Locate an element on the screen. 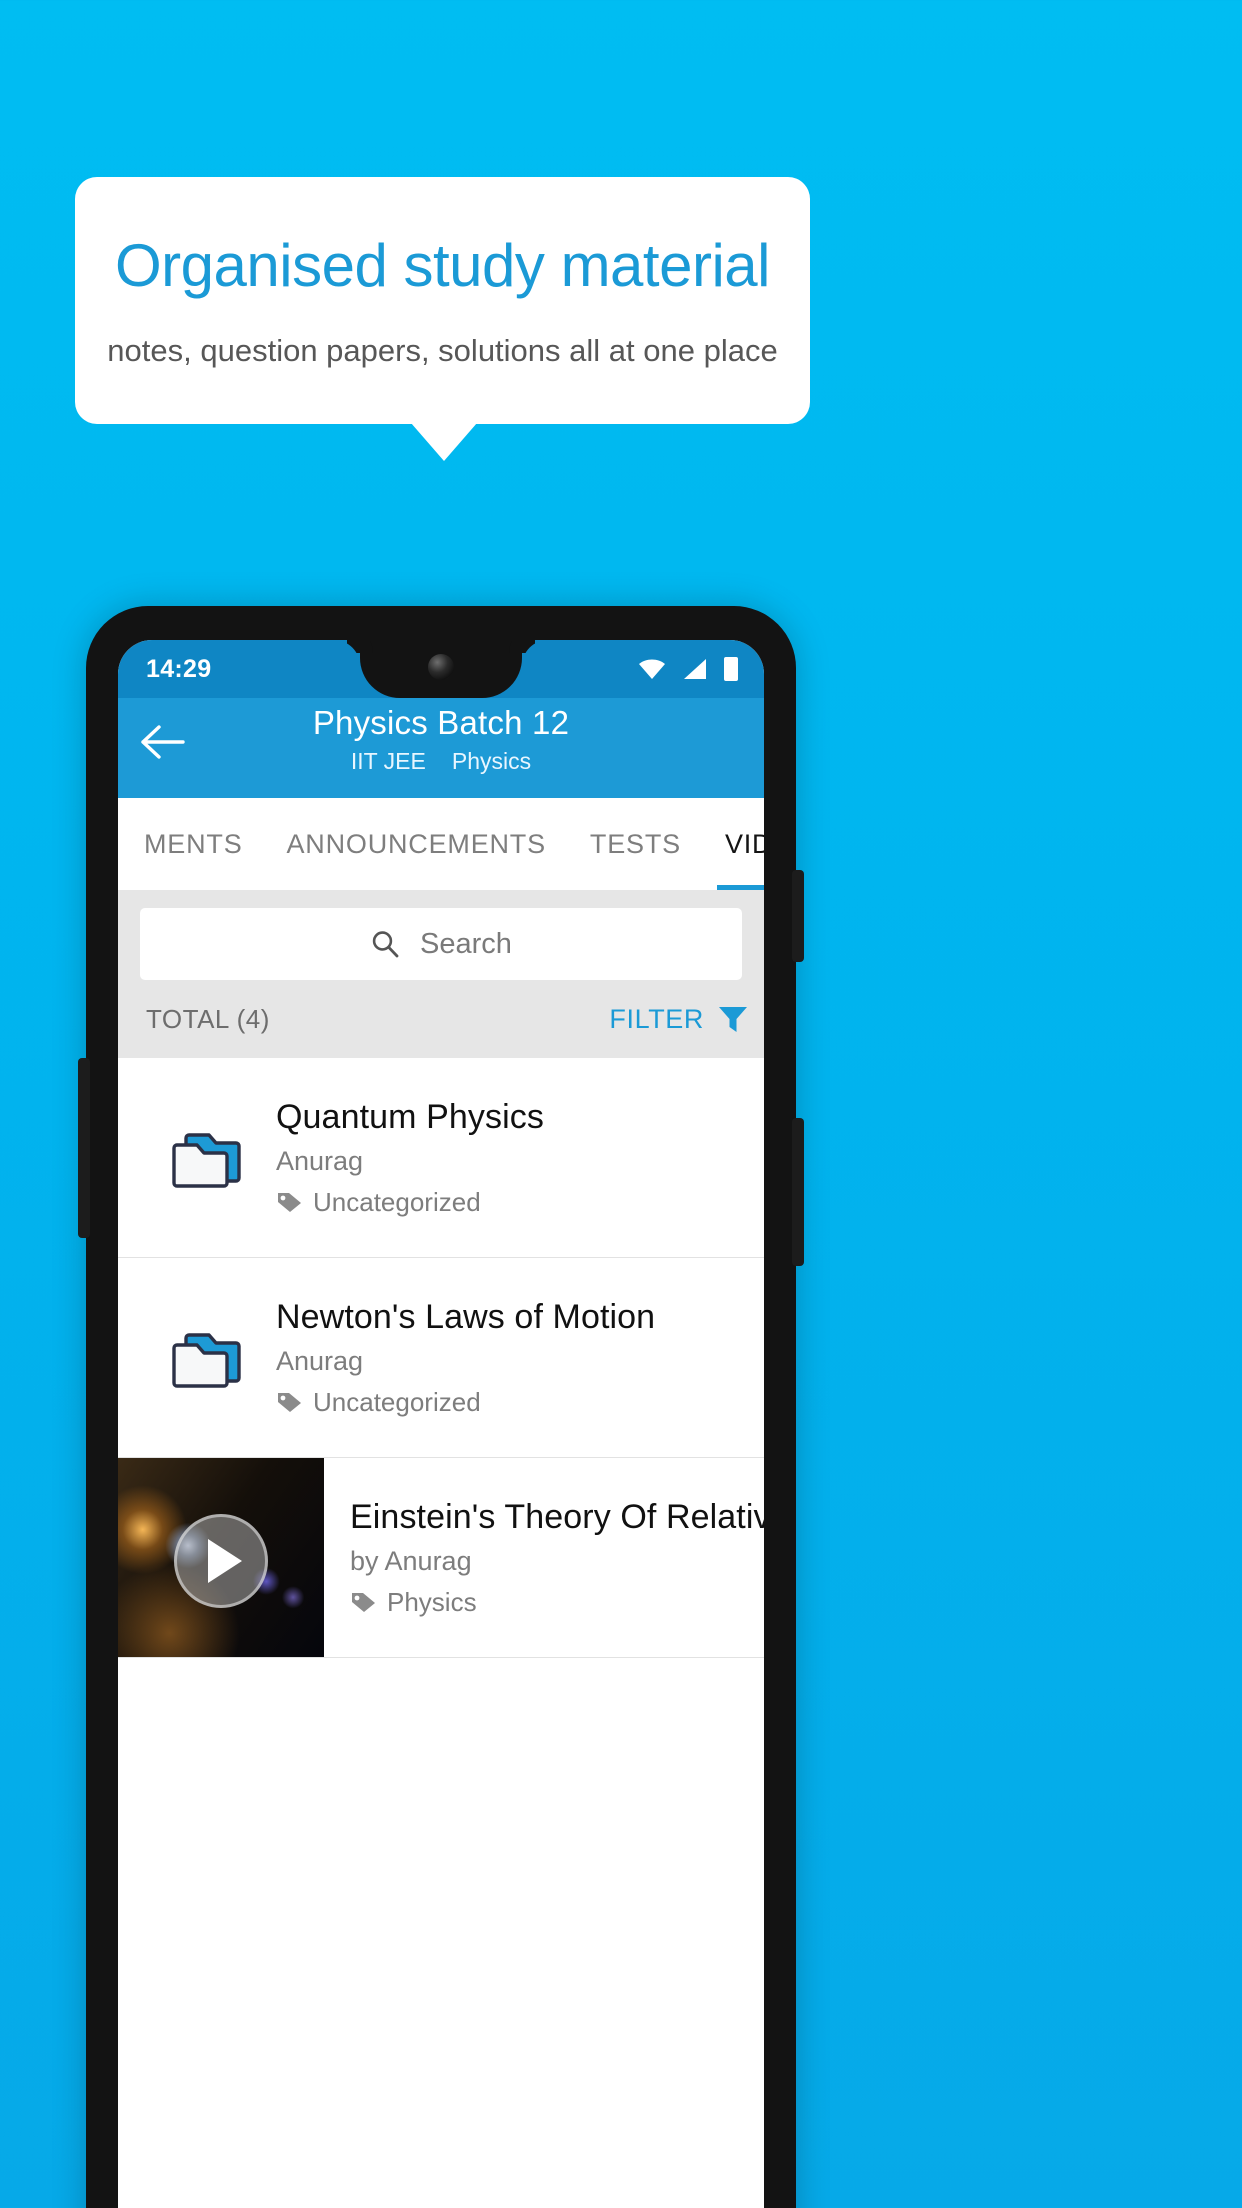 The image size is (1242, 2208). list-item-body: Quantum Physics Anurag Uncategorized is located at coordinates (406, 1158).